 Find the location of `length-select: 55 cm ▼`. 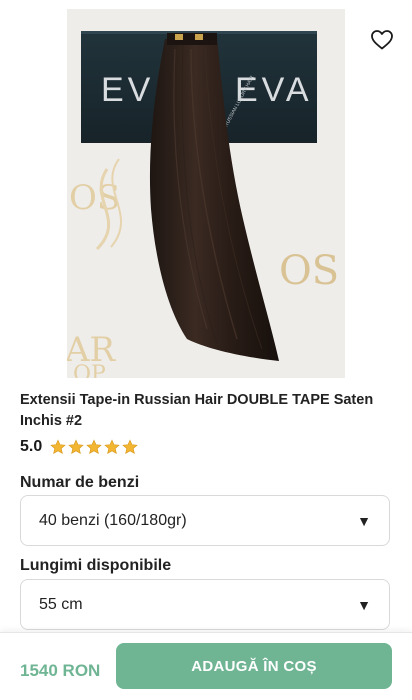

length-select: 55 cm ▼ is located at coordinates (205, 604).